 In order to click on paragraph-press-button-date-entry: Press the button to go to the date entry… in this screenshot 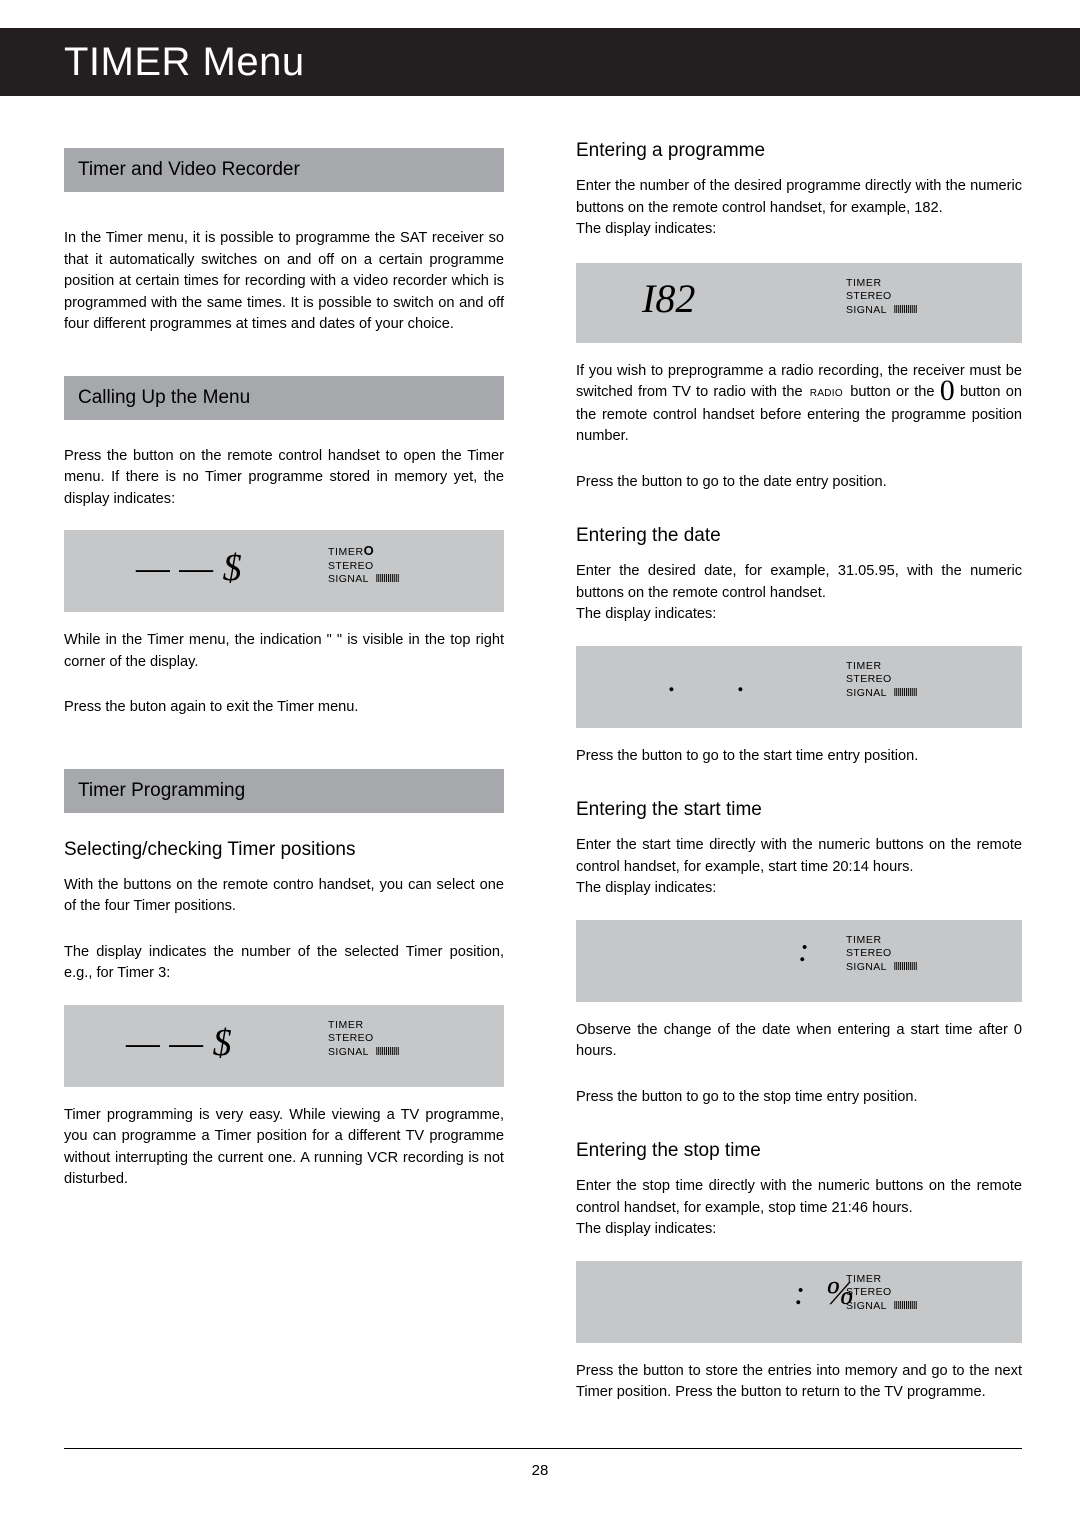, I will do `click(731, 481)`.